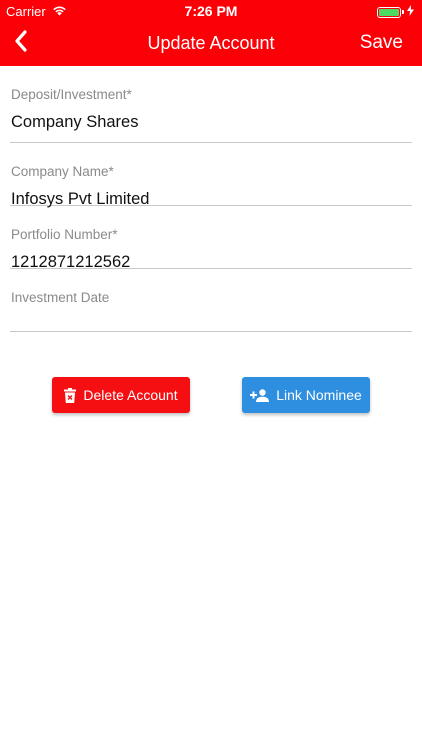  I want to click on deposit-investment-field: Deposit/Investment* Company Shares, so click(211, 104).